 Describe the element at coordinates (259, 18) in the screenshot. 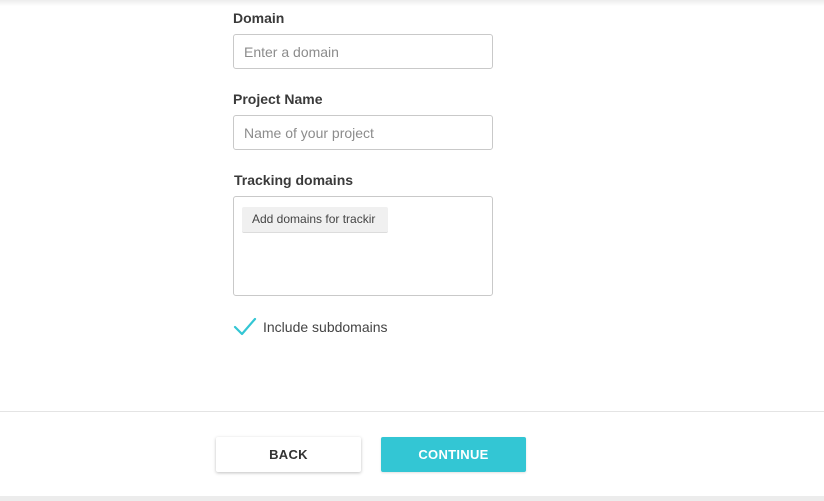

I see `domain-label: Domain` at that location.